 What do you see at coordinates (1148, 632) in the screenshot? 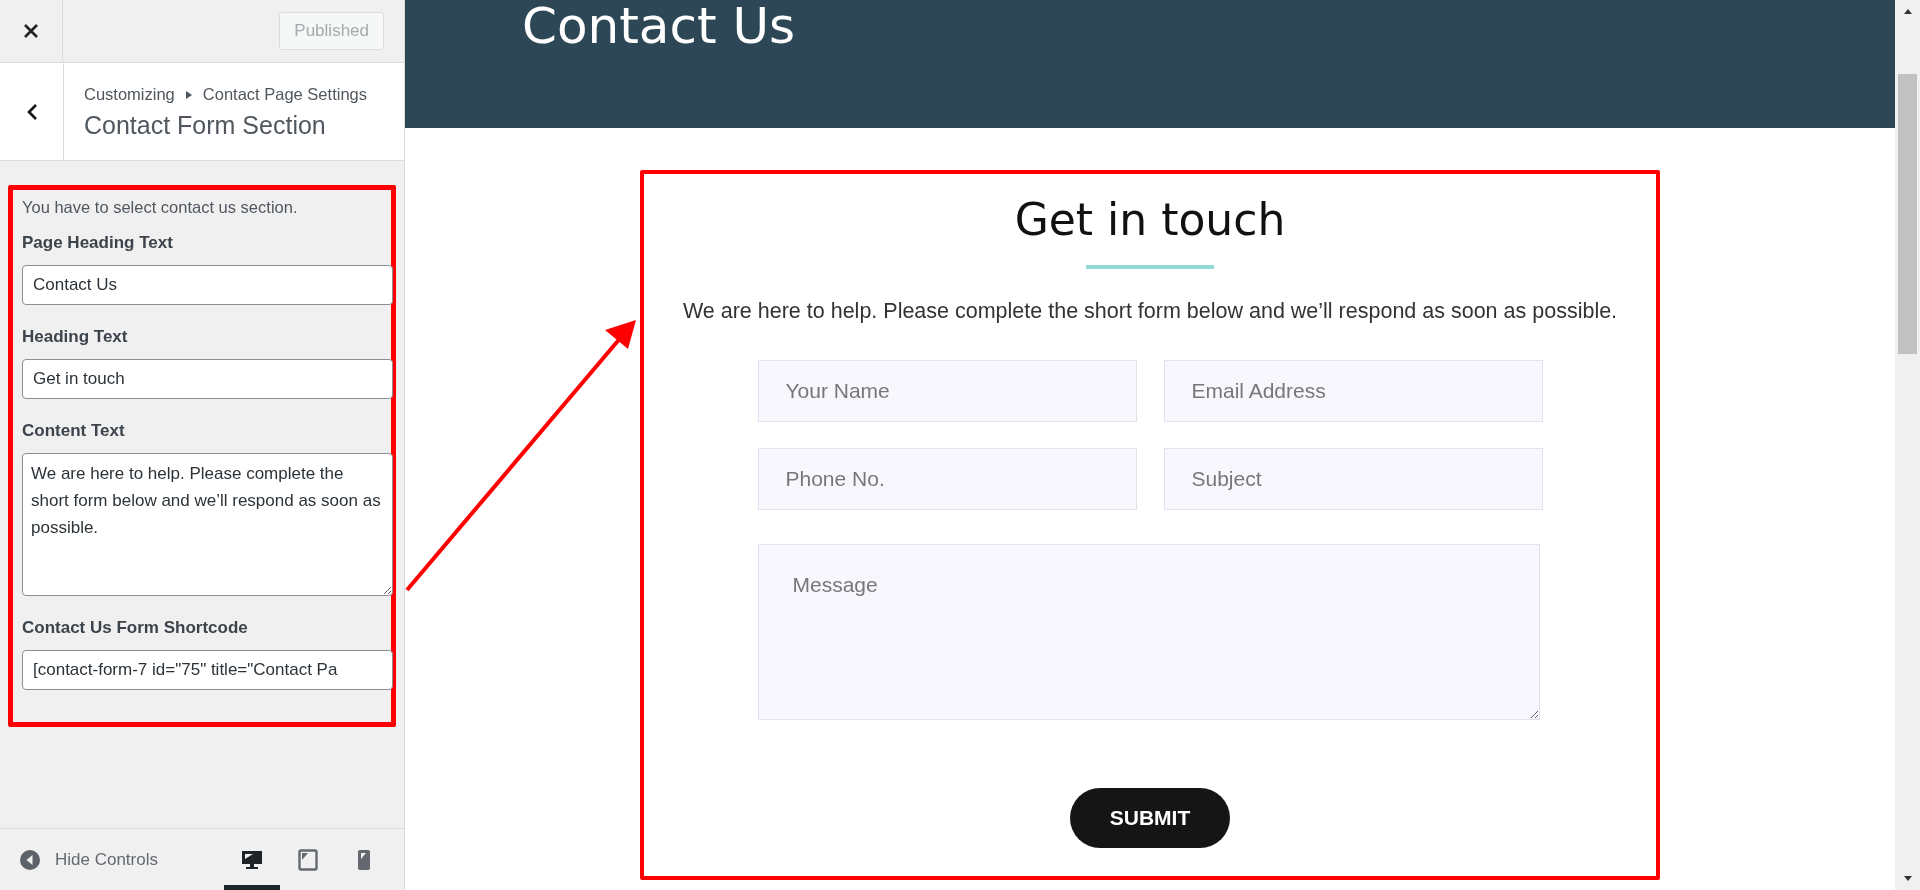
I see `message-field: Message` at bounding box center [1148, 632].